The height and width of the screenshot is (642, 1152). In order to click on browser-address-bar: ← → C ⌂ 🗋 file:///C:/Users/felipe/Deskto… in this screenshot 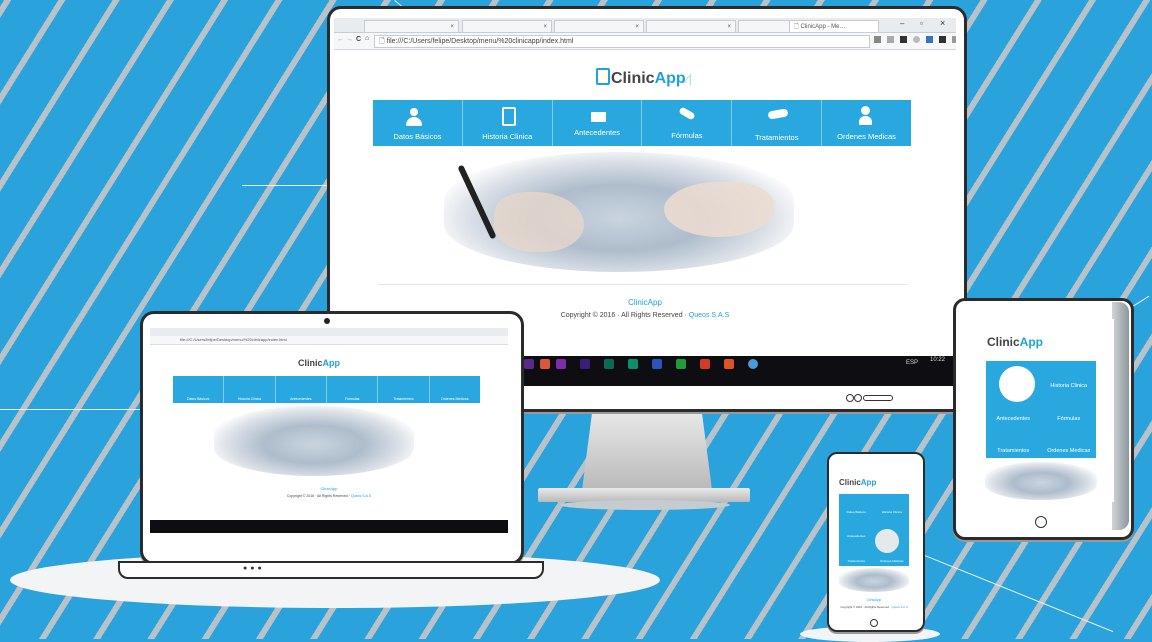, I will do `click(645, 41)`.